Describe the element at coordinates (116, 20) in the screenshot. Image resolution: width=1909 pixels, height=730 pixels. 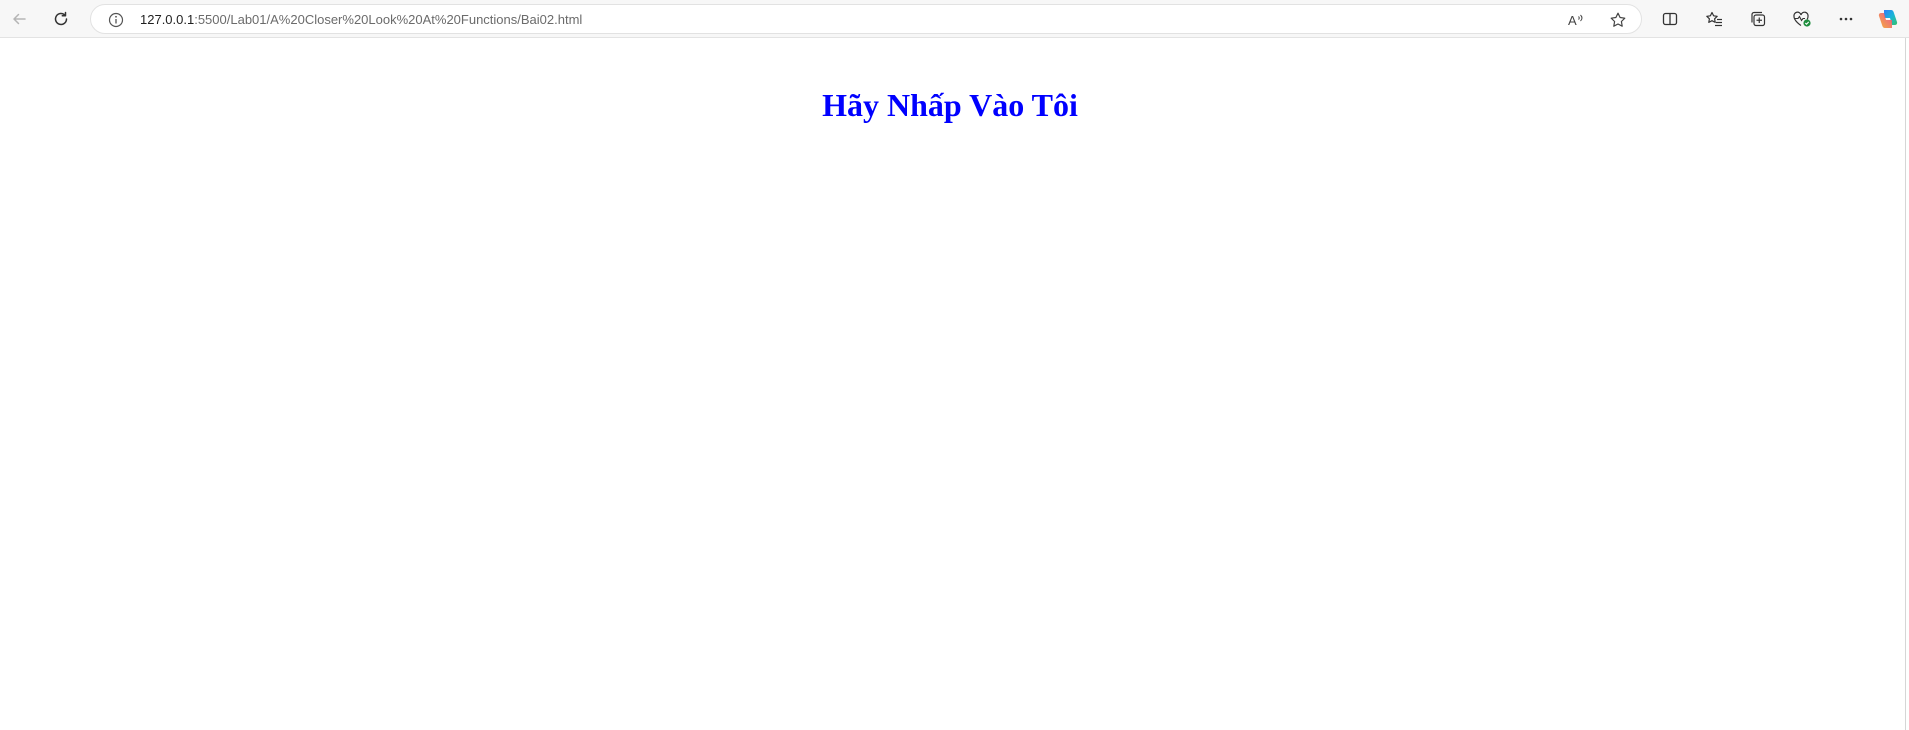
I see `info-icon` at that location.